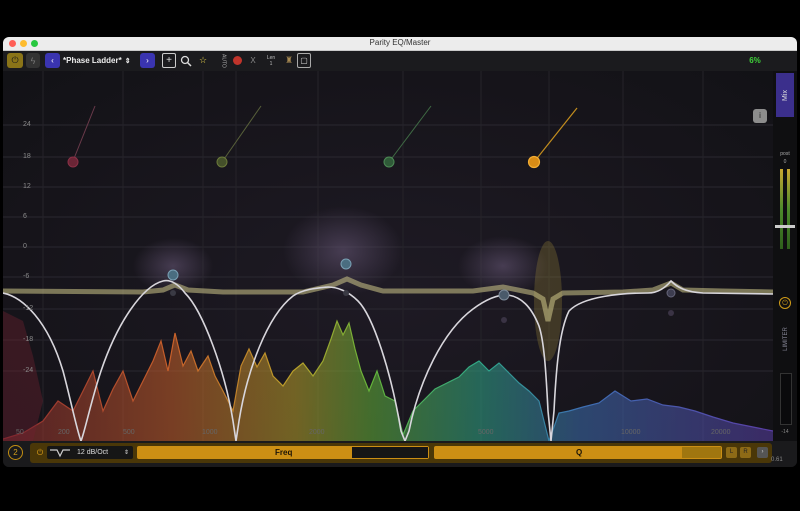 This screenshot has height=511, width=800. I want to click on q-slider: Q, so click(578, 452).